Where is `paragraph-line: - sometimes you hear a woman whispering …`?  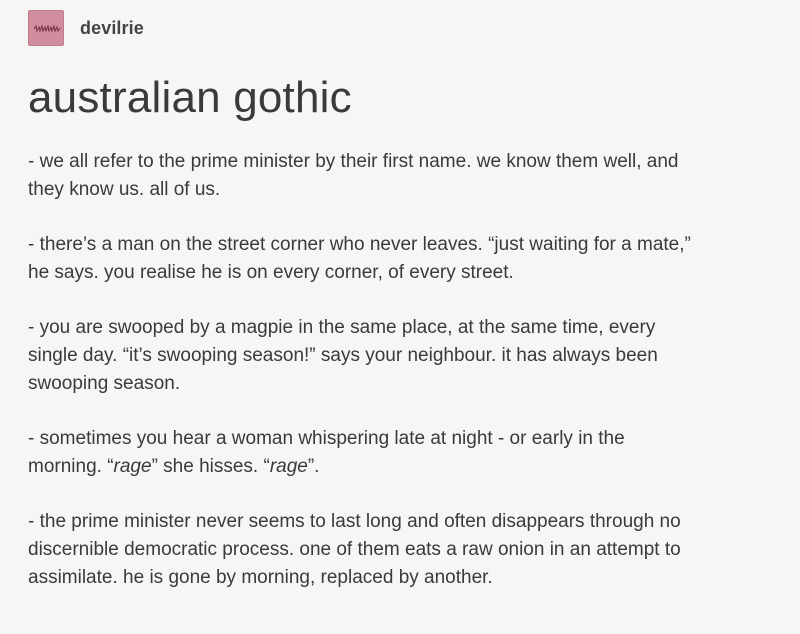
paragraph-line: - sometimes you hear a woman whispering … is located at coordinates (326, 438).